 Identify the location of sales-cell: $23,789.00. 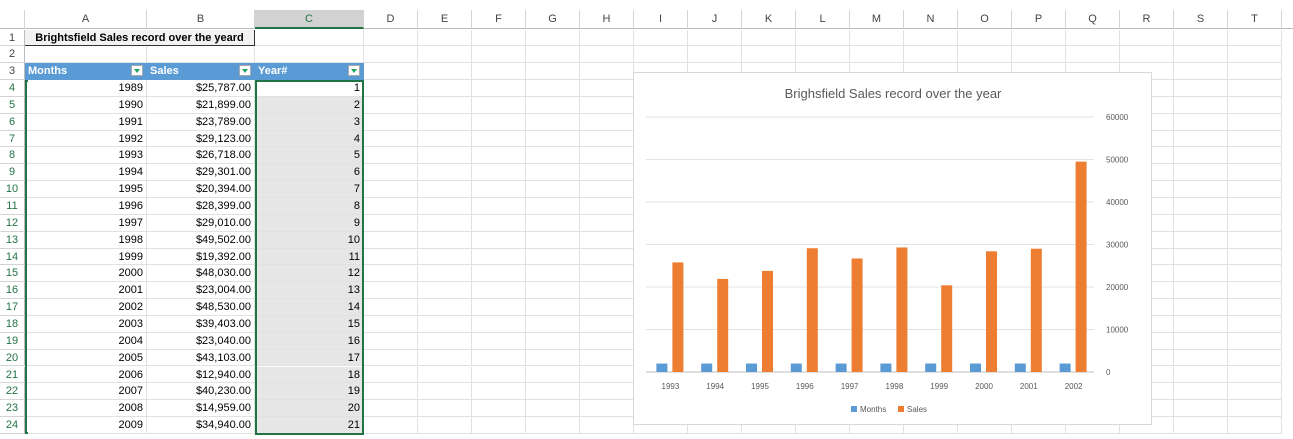
(201, 122).